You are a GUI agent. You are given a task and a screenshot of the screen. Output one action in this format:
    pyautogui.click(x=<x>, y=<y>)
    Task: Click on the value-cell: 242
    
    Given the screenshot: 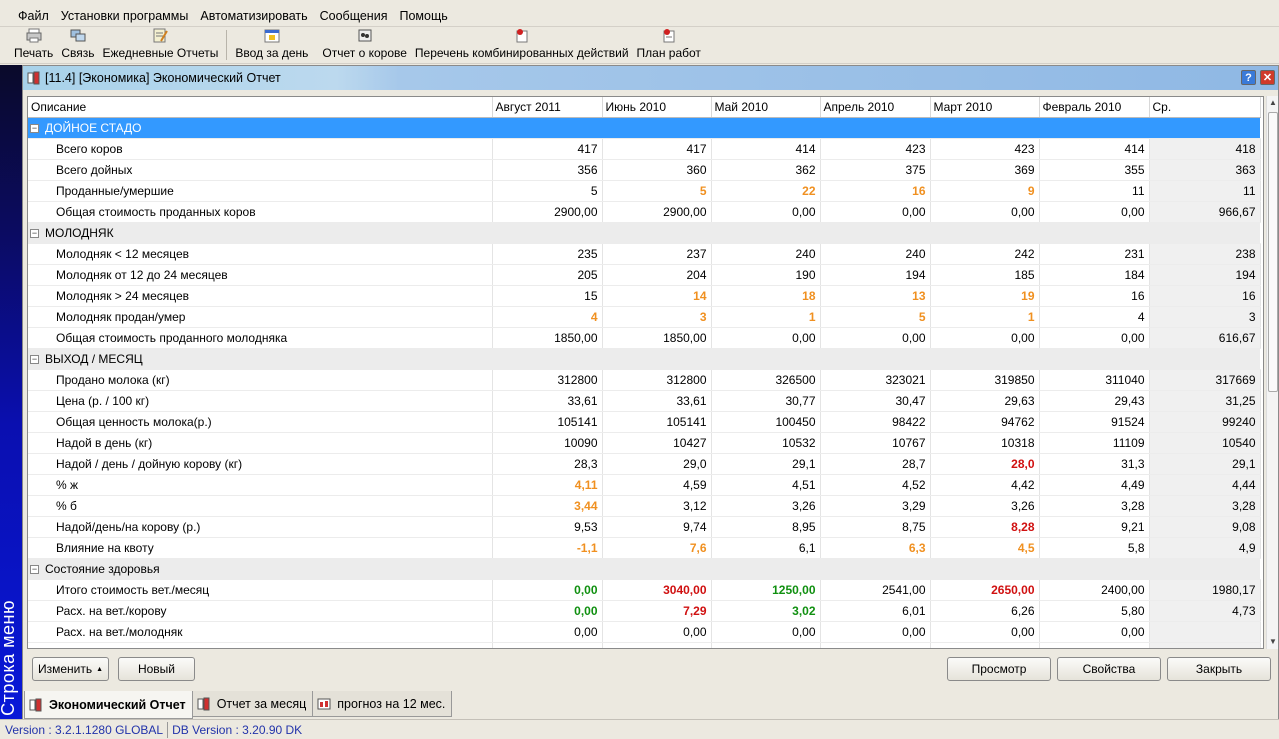 What is the action you would take?
    pyautogui.click(x=985, y=254)
    